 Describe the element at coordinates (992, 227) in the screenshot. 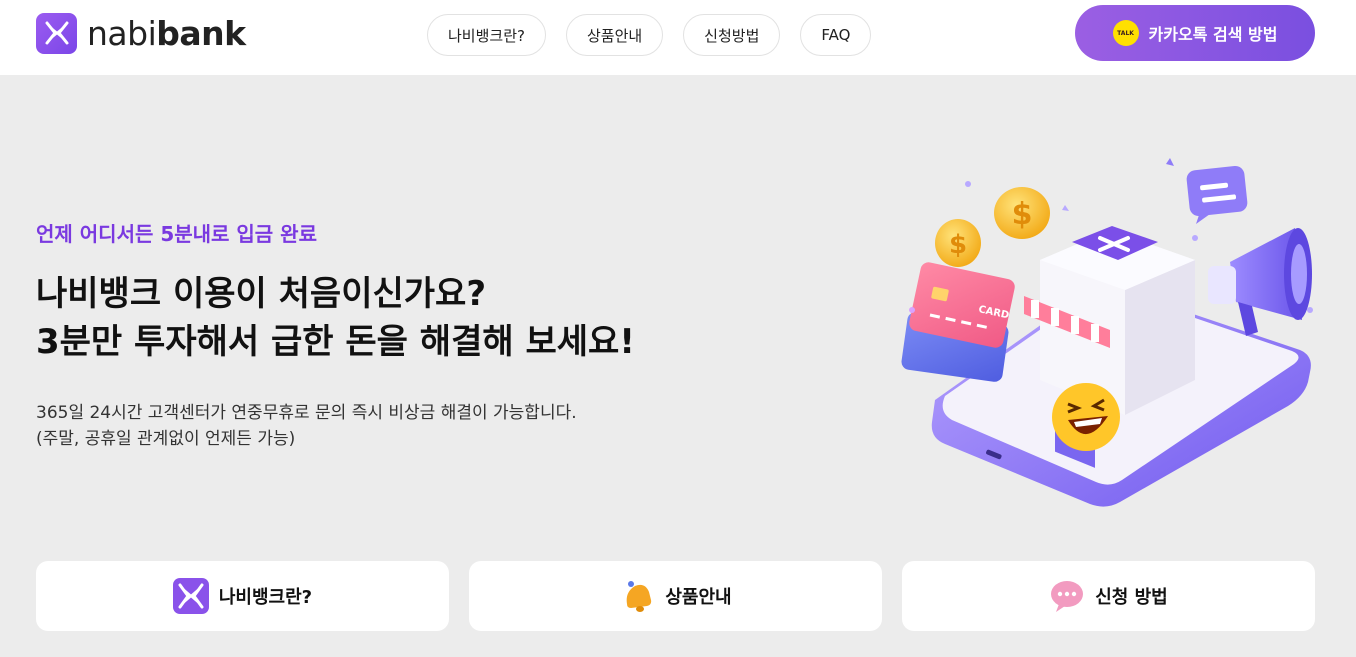

I see `coin-icon: $ $` at that location.